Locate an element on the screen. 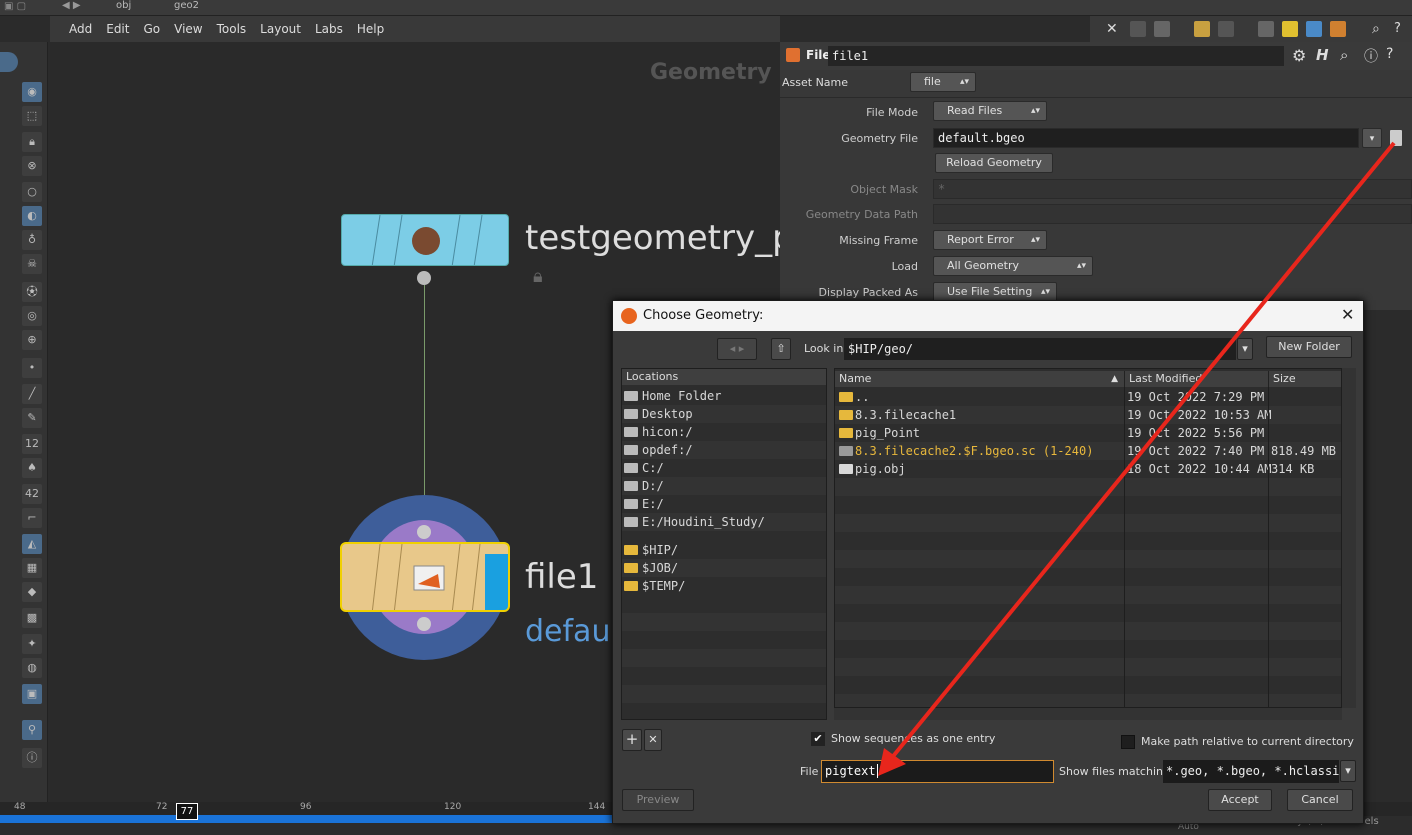 The image size is (1412, 835). current-frame-marker: 77 is located at coordinates (187, 811).